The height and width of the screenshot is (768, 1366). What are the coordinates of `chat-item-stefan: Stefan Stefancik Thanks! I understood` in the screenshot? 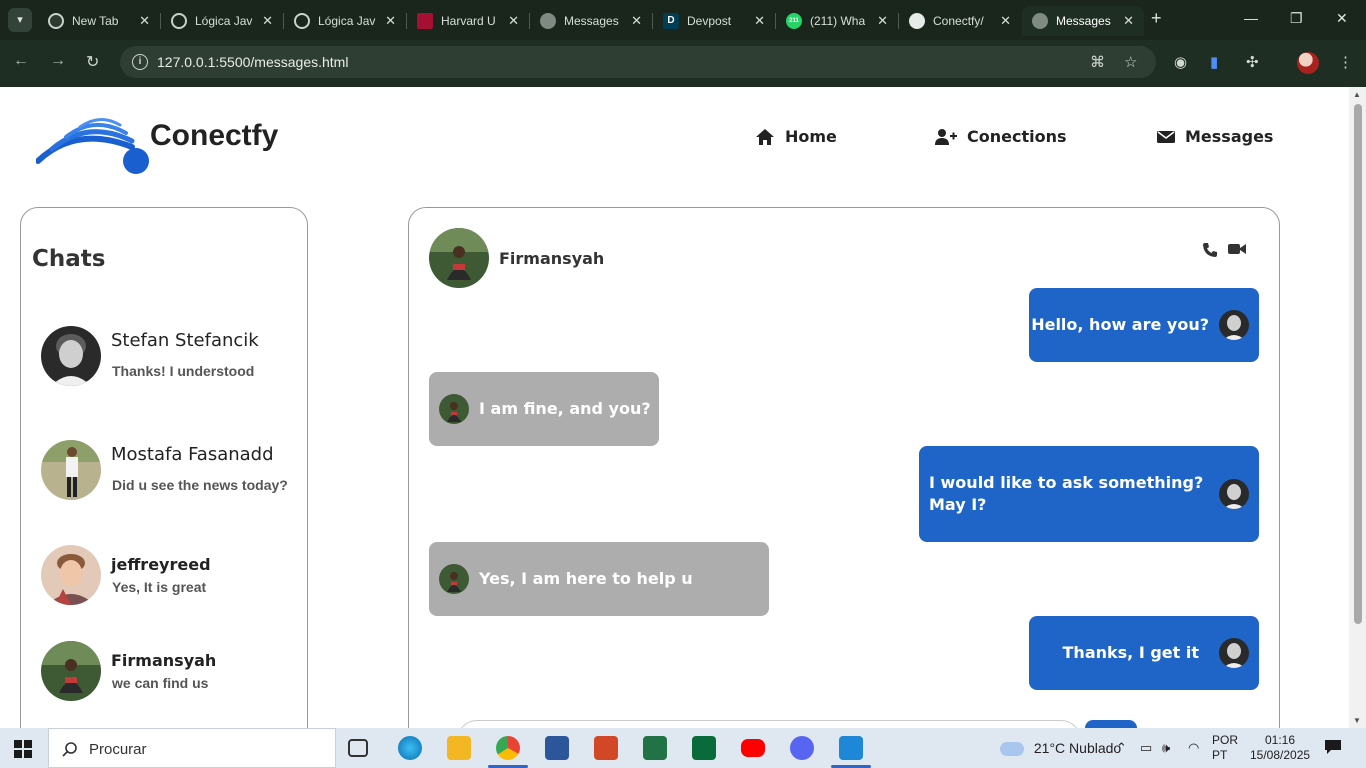 It's located at (171, 357).